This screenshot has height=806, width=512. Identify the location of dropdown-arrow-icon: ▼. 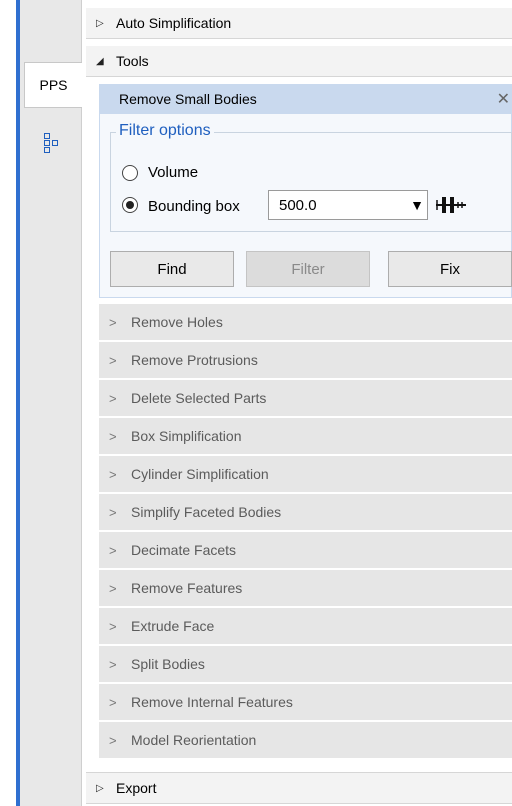
(417, 205).